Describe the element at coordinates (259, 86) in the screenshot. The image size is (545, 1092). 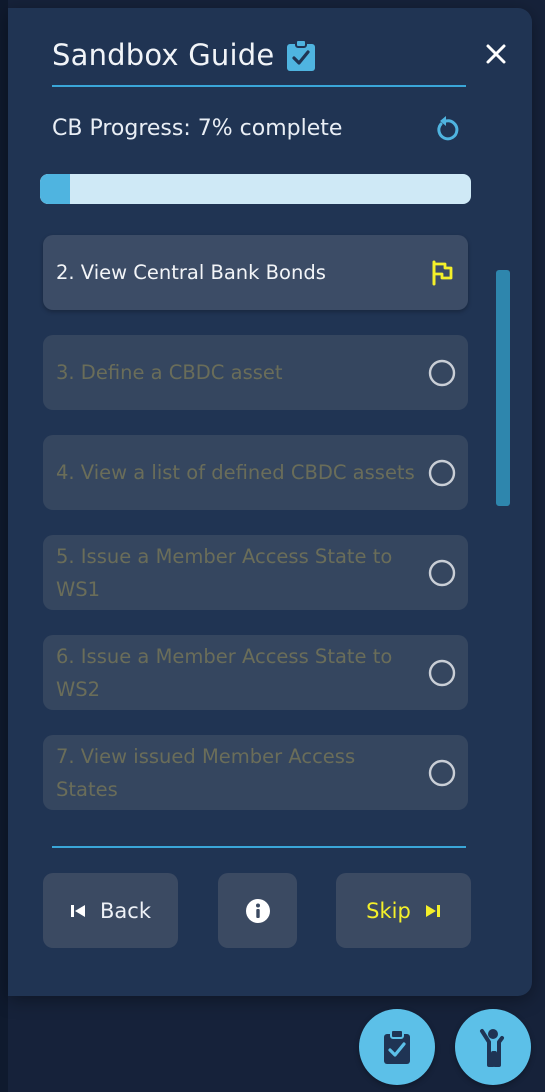
I see `header-divider` at that location.